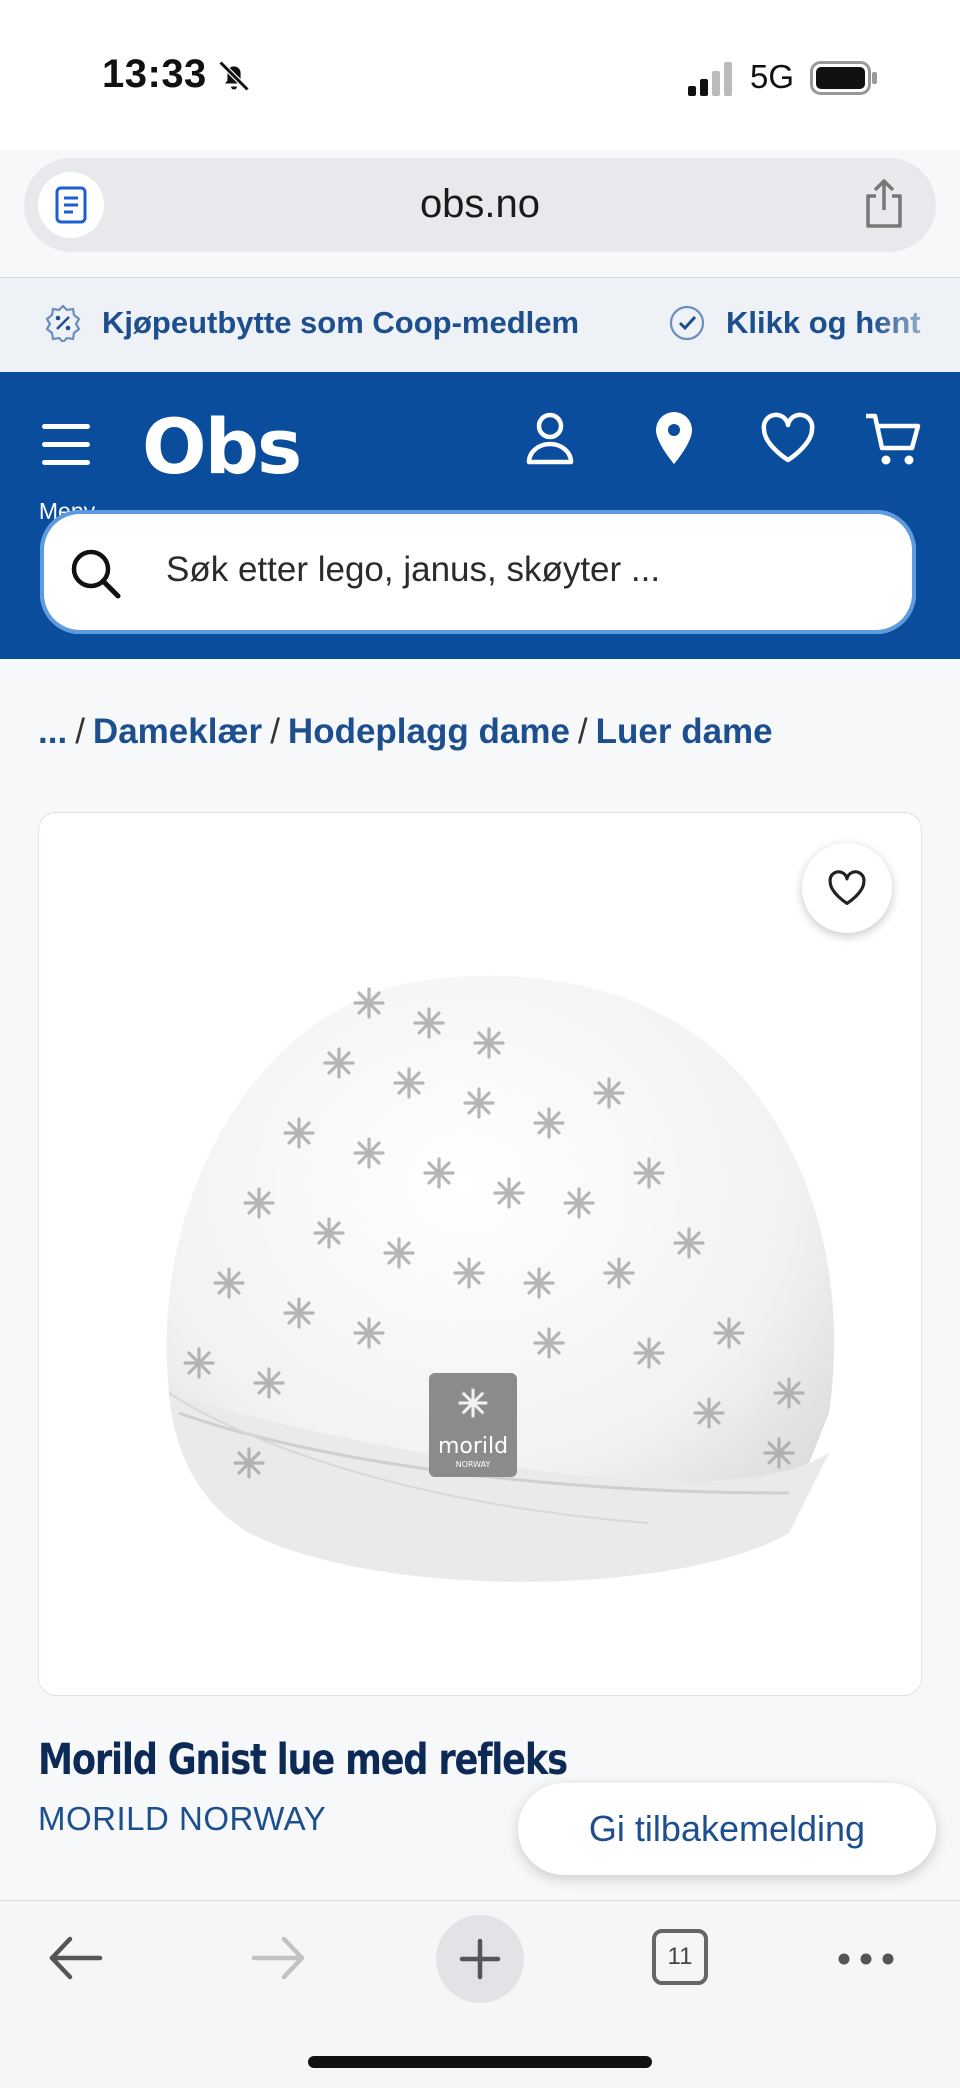 This screenshot has height=2088, width=960. Describe the element at coordinates (727, 1829) in the screenshot. I see `feedback-button: Gi tilbakemelding` at that location.